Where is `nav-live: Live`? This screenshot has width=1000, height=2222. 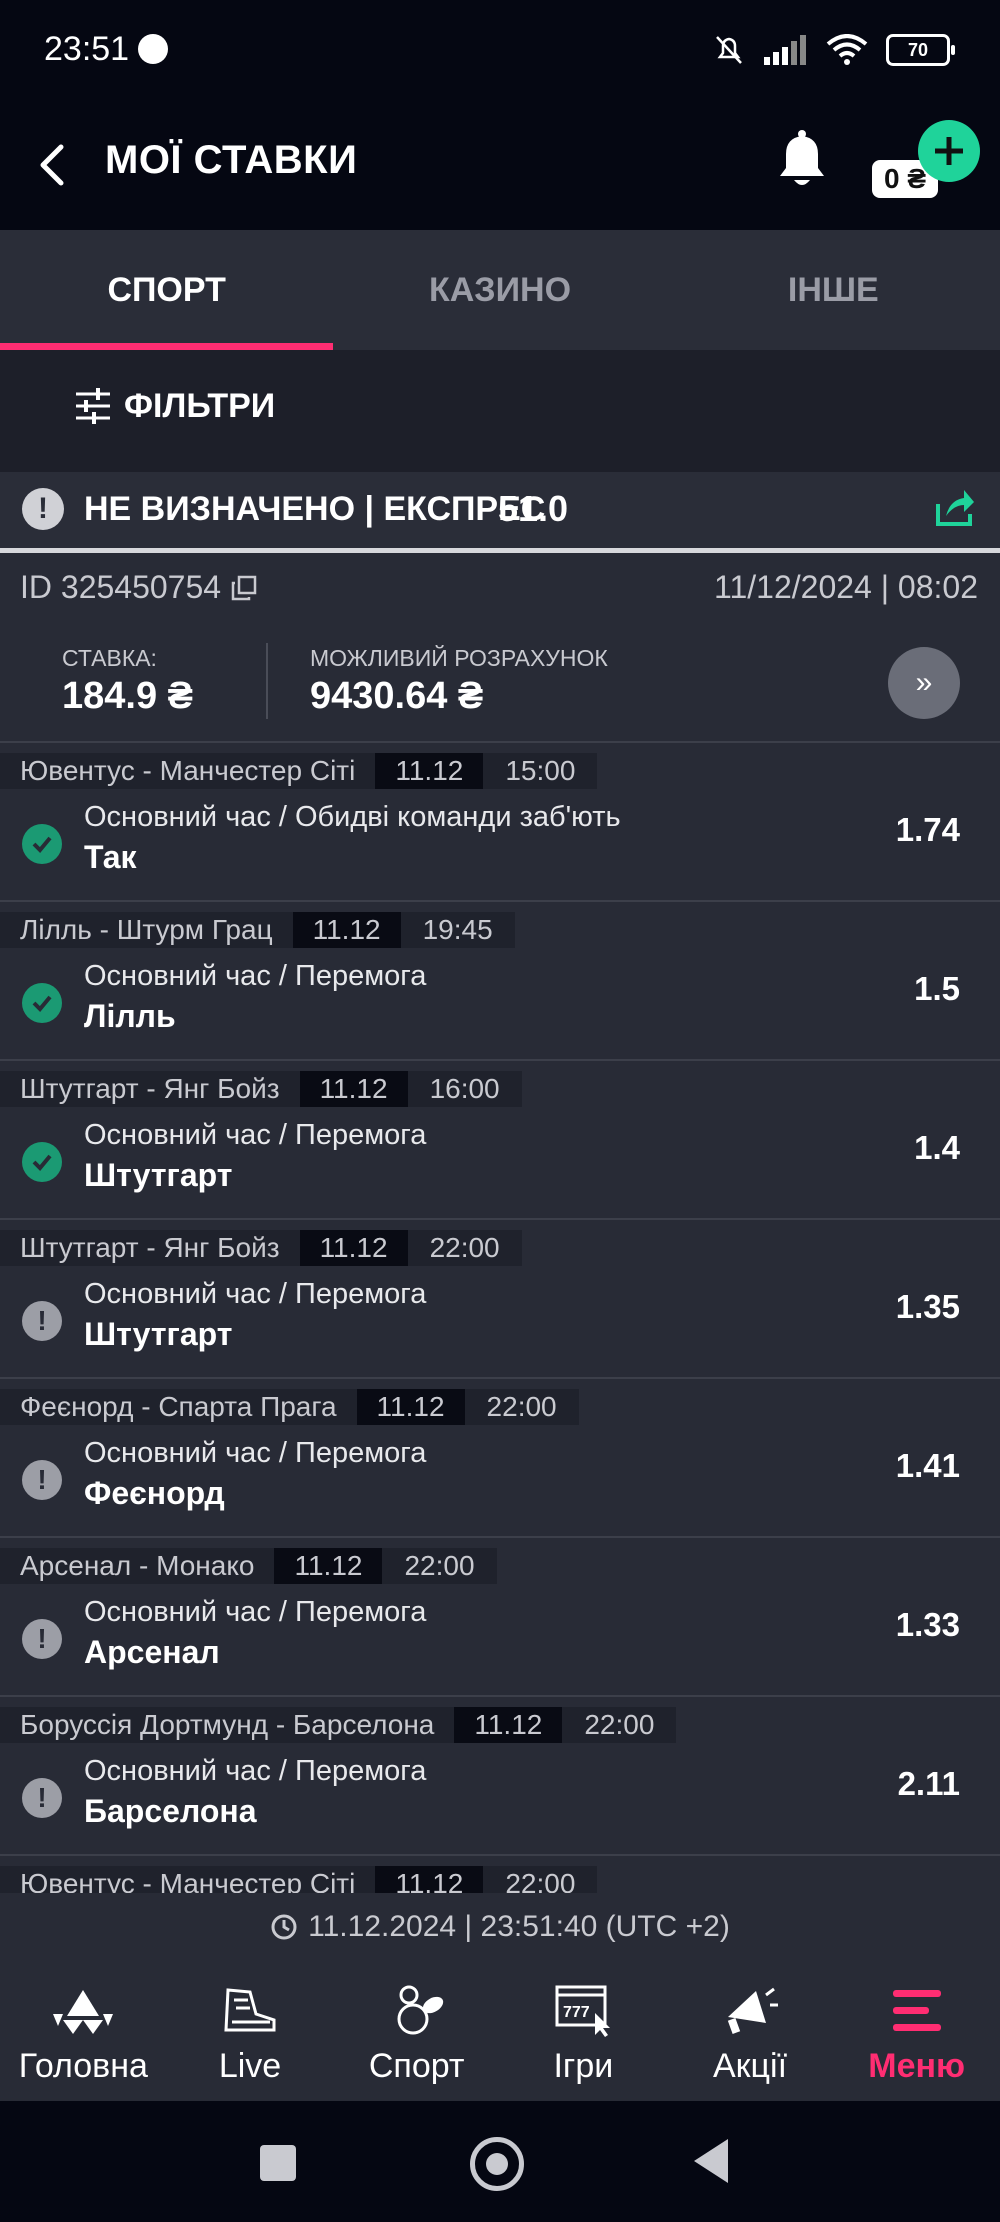
nav-live: Live is located at coordinates (250, 2031).